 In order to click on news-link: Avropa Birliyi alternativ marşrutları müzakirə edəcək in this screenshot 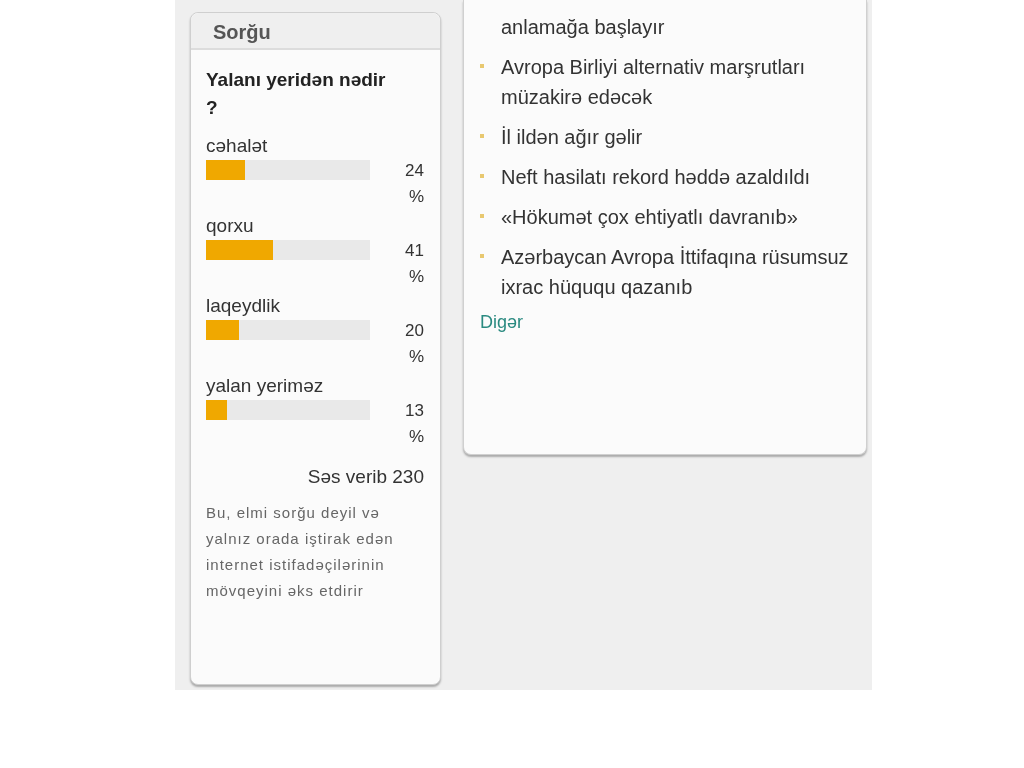, I will do `click(675, 82)`.